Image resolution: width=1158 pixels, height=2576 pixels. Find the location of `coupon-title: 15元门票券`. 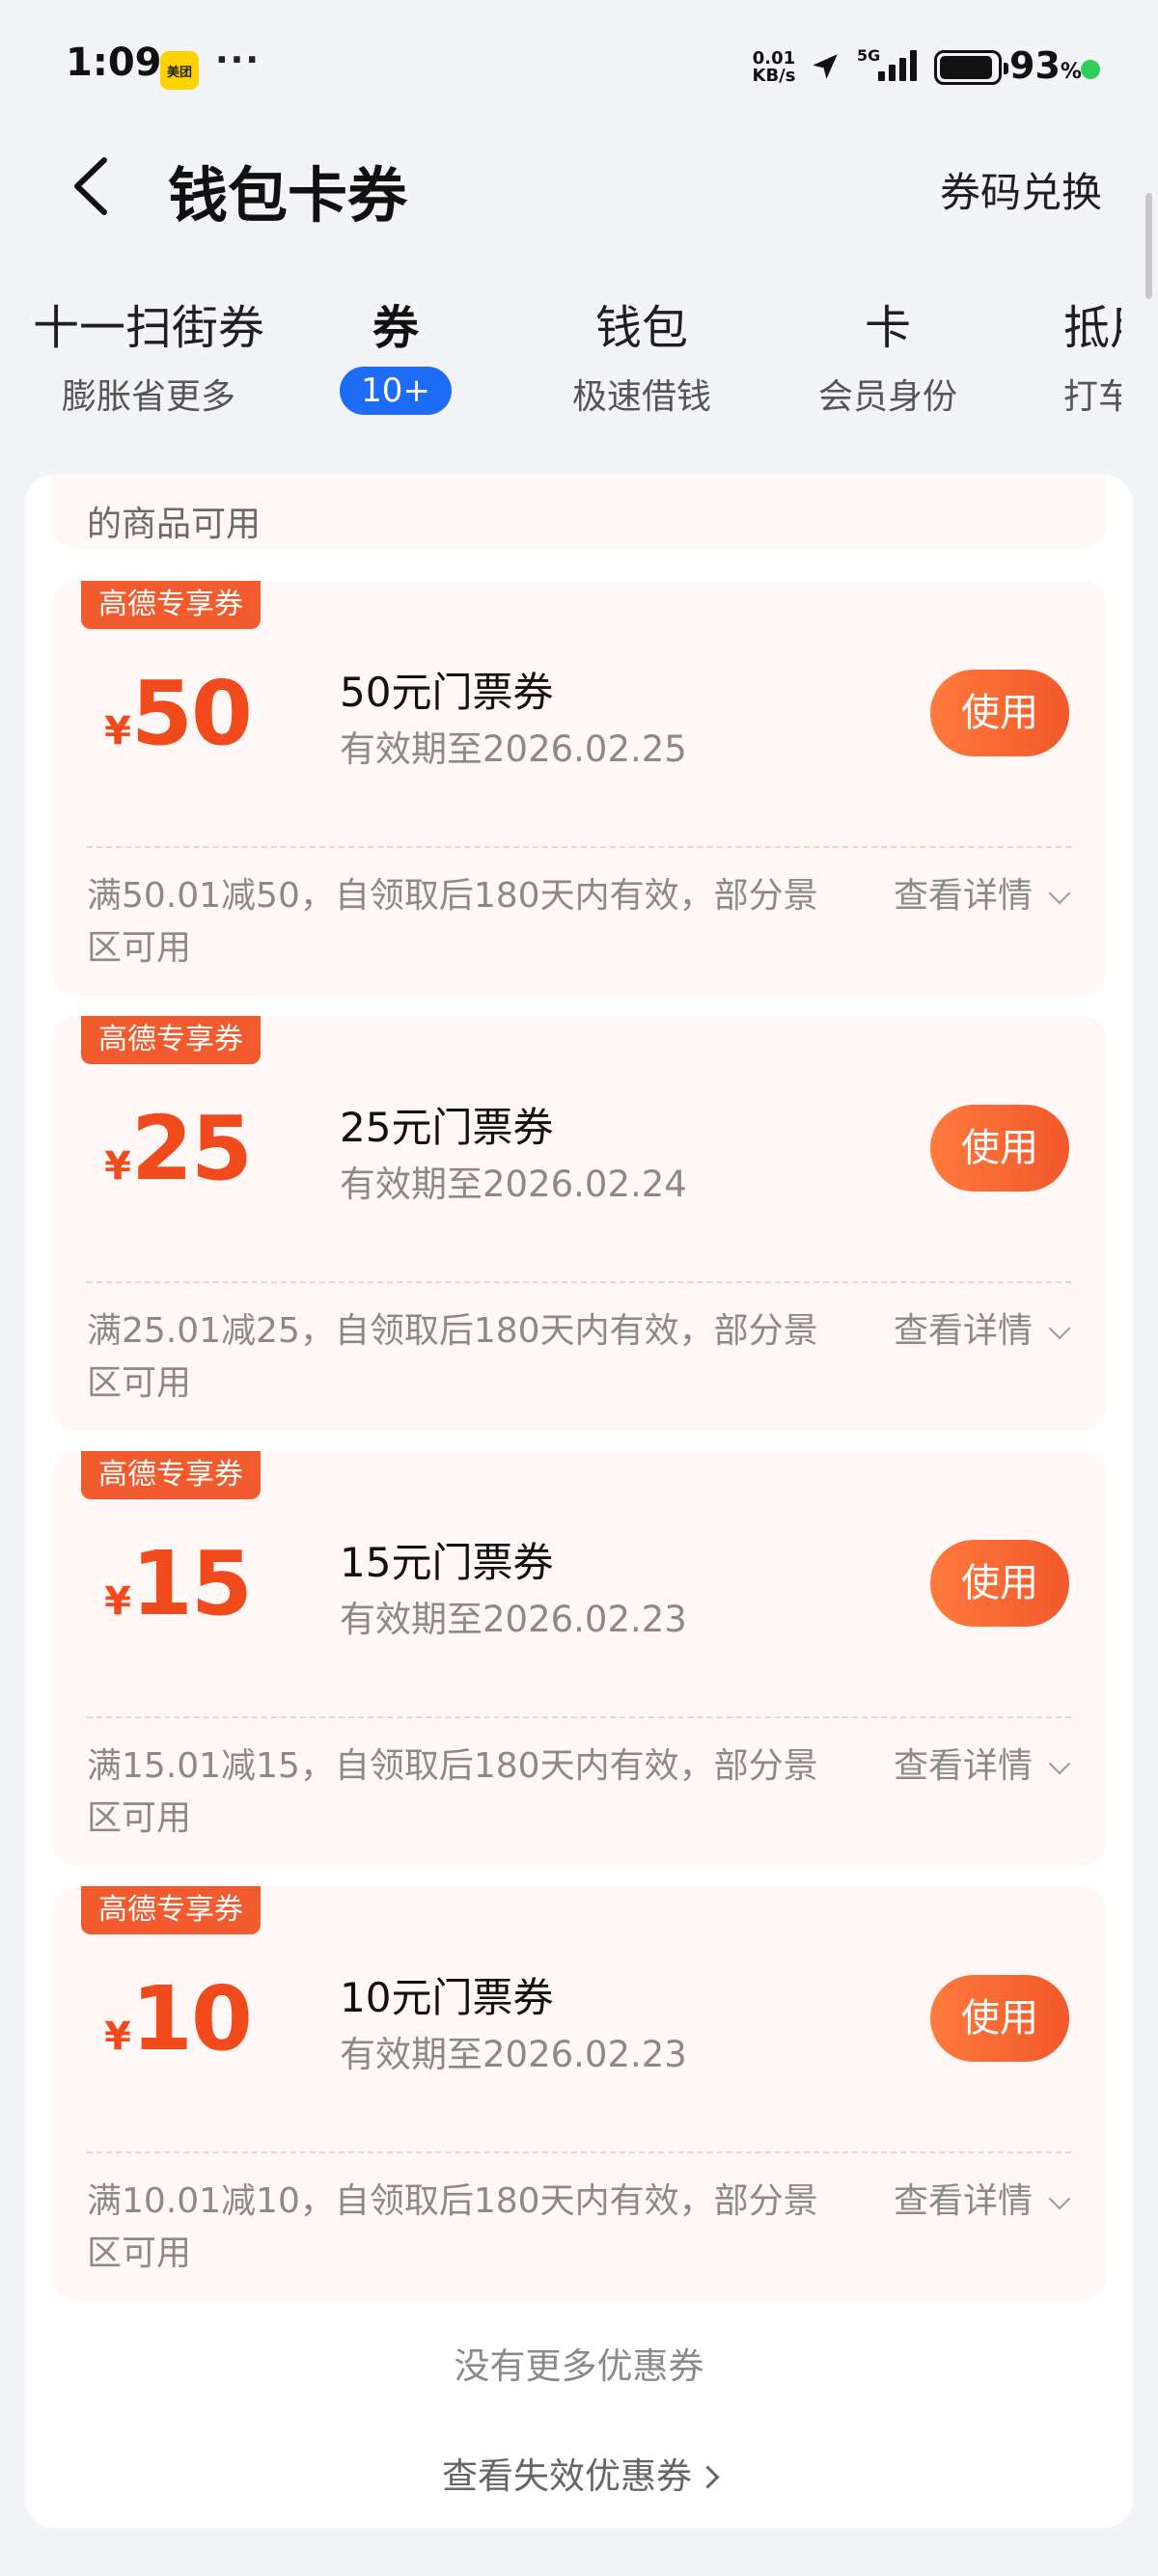

coupon-title: 15元门票券 is located at coordinates (447, 1562).